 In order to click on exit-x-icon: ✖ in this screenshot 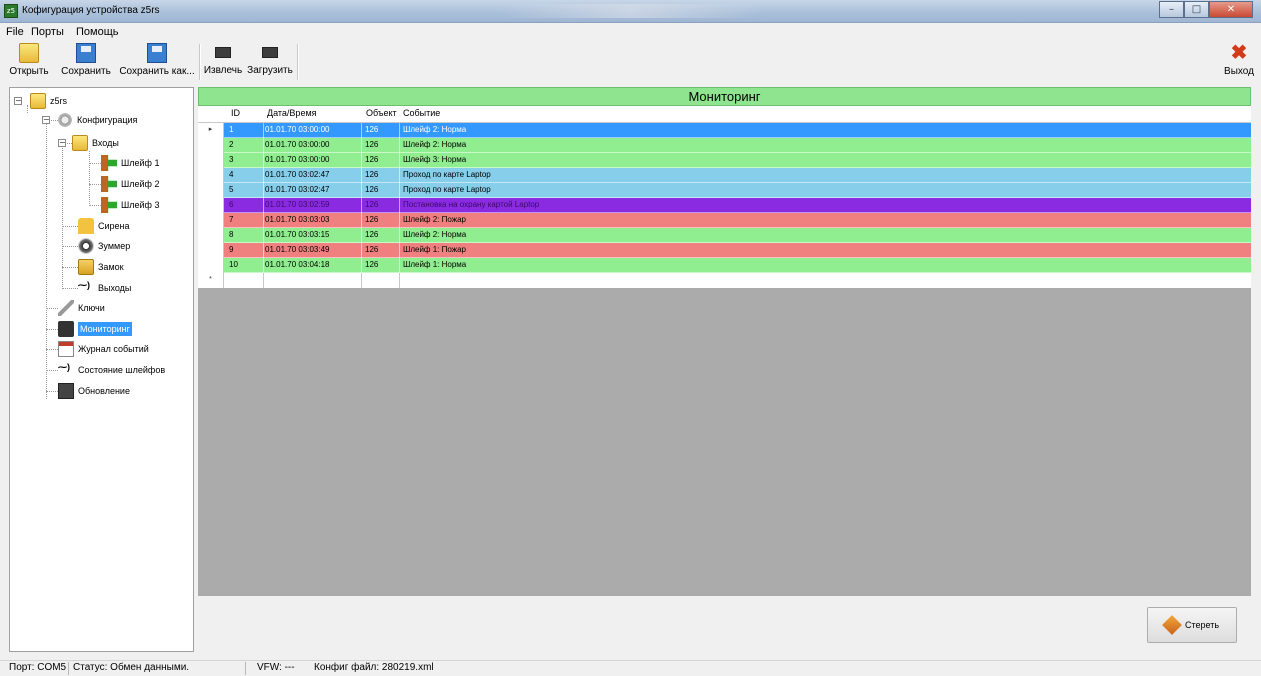, I will do `click(1239, 53)`.